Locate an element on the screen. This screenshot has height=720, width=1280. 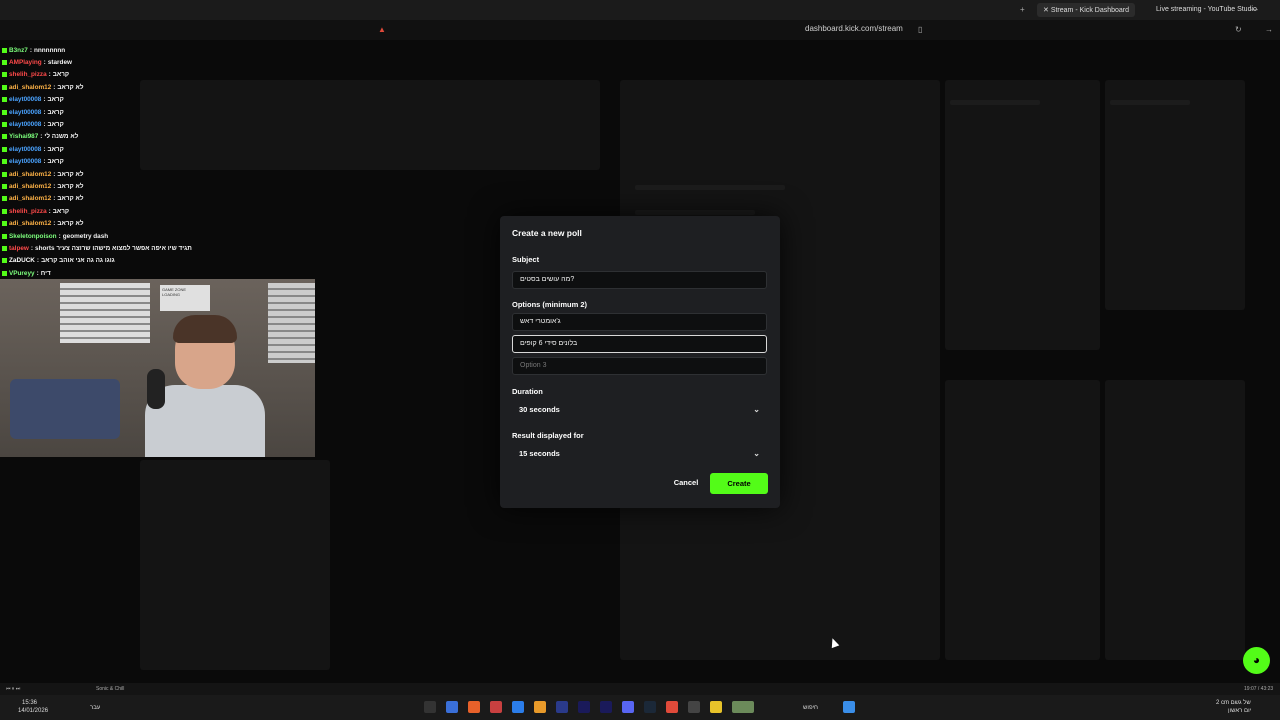
bookmark-icon: ▯ is located at coordinates (920, 29).